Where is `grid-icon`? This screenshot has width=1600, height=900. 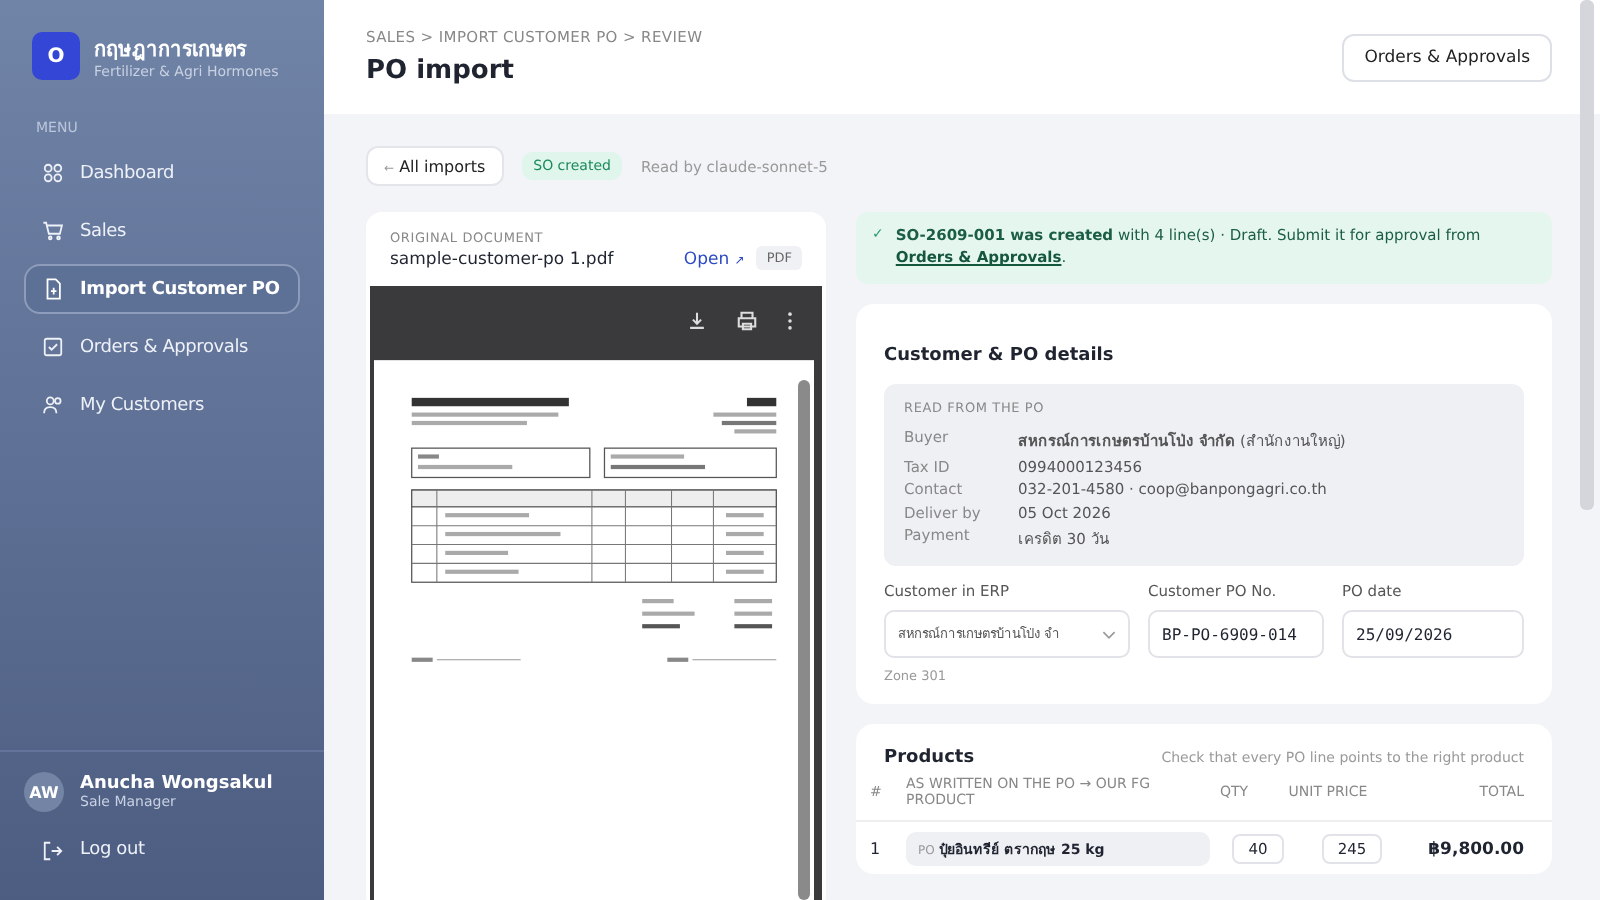
grid-icon is located at coordinates (53, 173).